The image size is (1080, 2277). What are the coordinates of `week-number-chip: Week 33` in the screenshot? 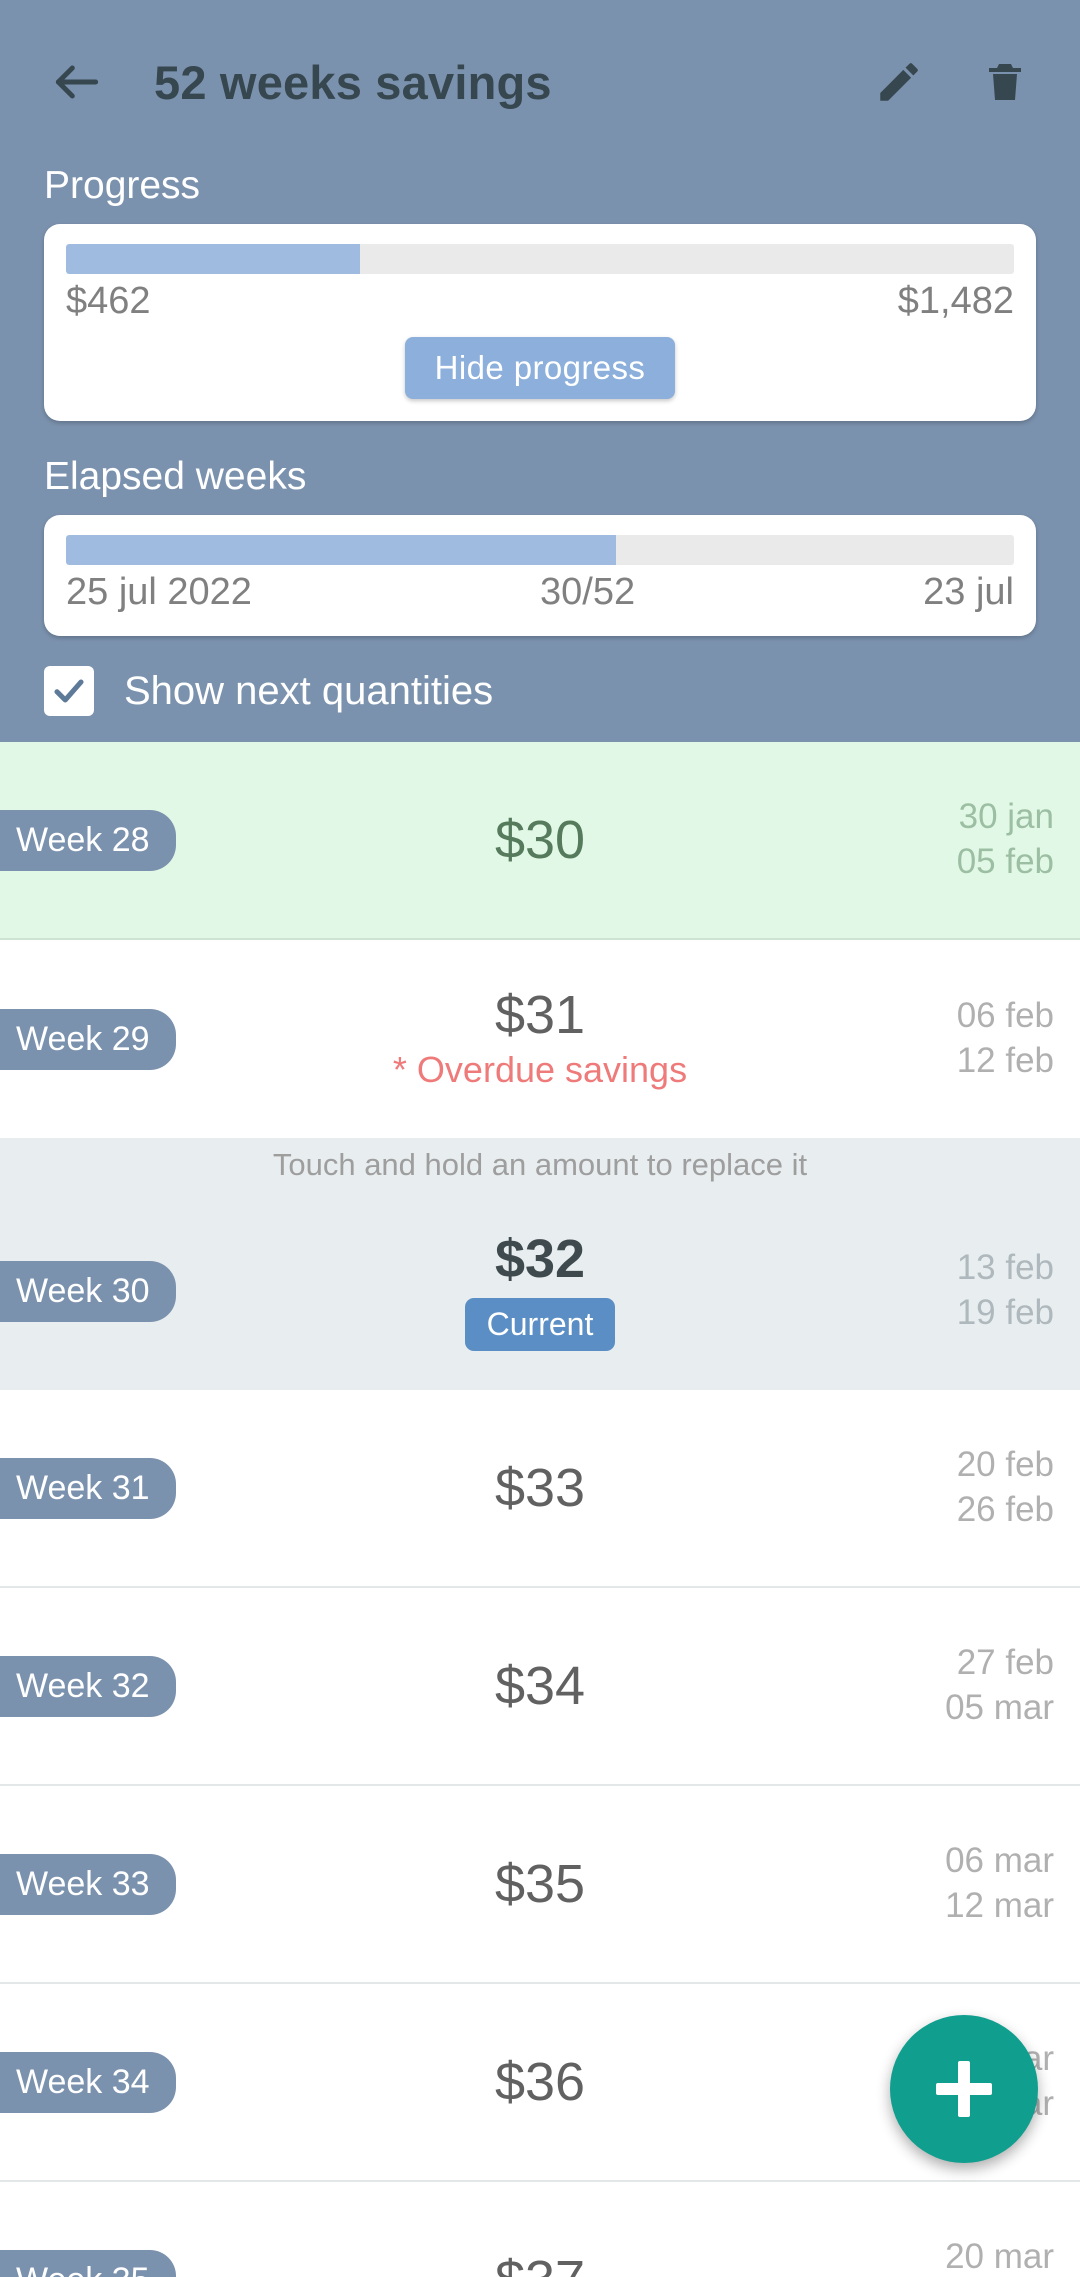 It's located at (88, 1884).